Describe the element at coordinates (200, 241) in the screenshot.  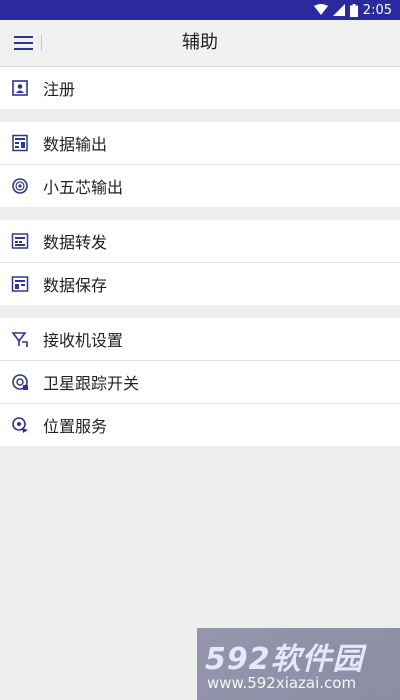
I see `menu-item-data-forward: 数据转发` at that location.